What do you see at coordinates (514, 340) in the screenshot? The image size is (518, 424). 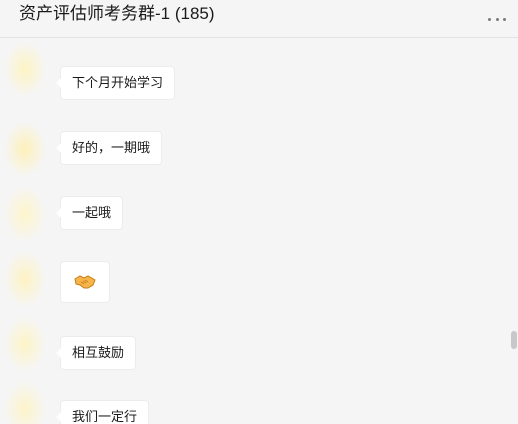 I see `scrollbar-thumb` at bounding box center [514, 340].